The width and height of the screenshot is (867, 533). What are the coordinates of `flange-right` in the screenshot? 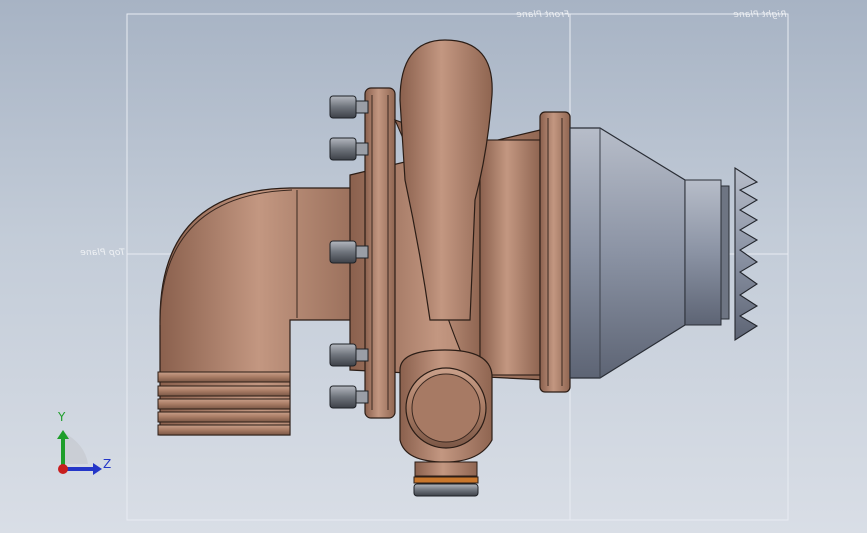 It's located at (555, 252).